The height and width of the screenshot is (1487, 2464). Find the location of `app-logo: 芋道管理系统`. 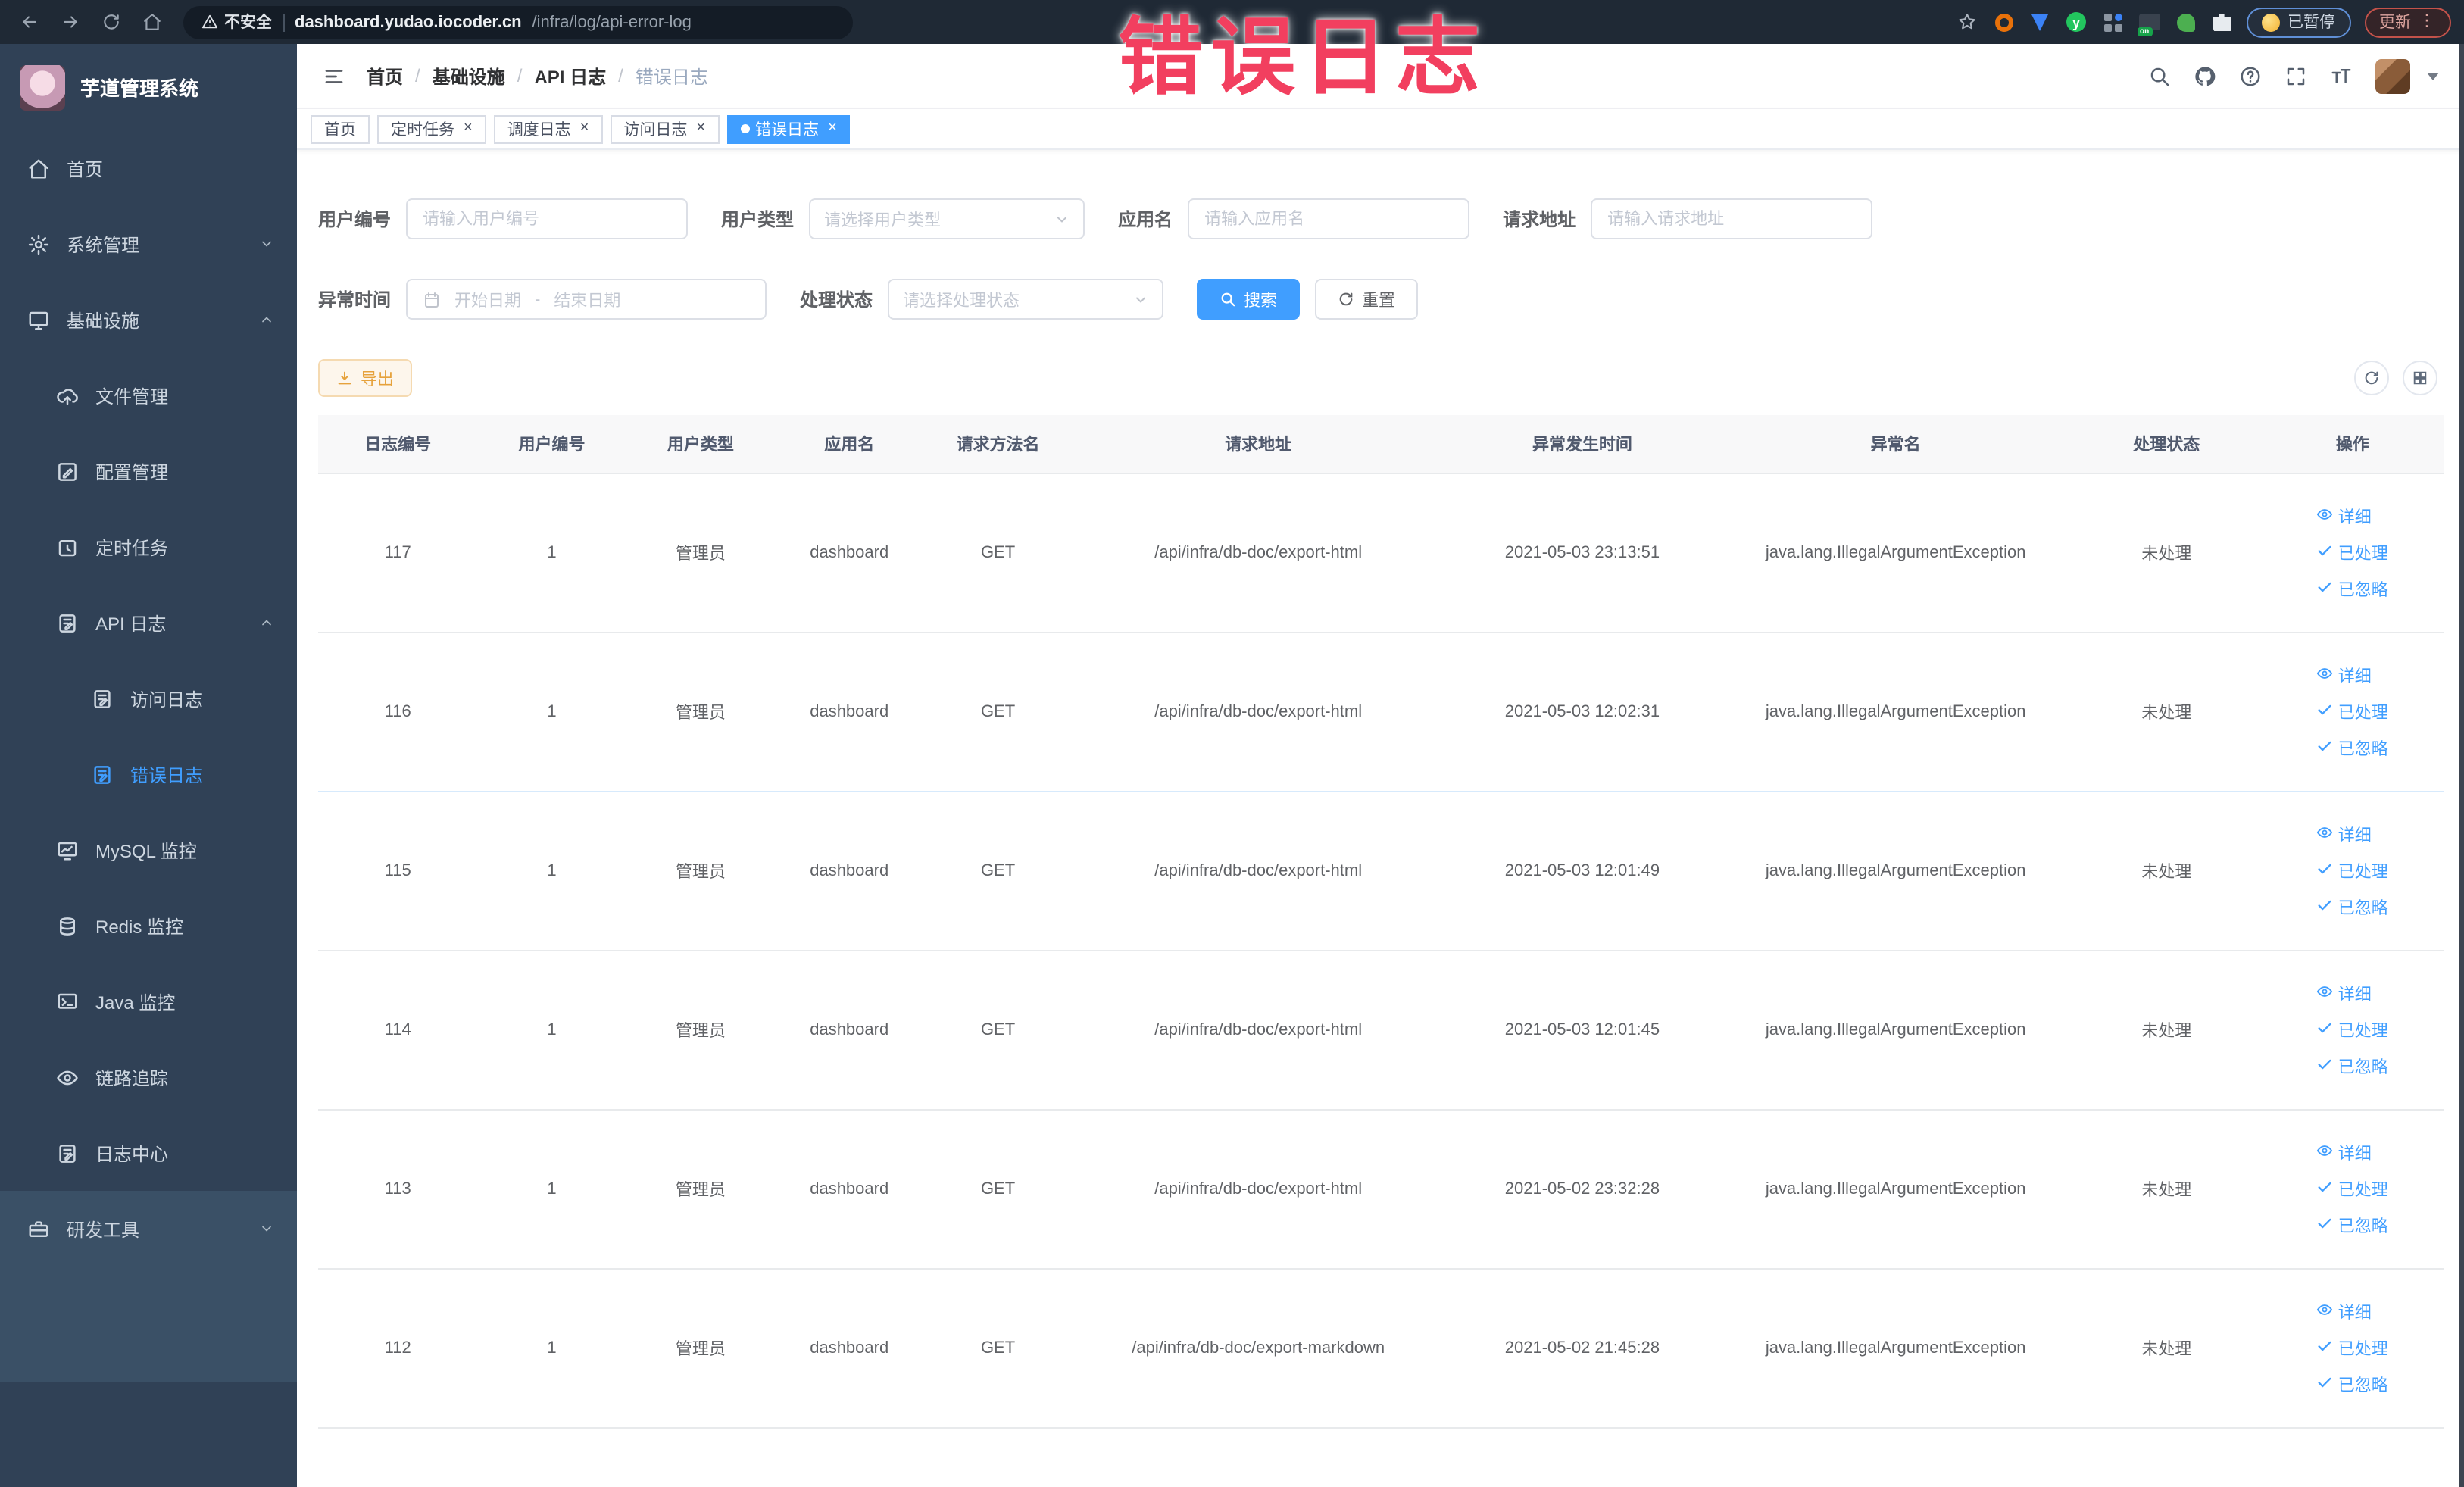

app-logo: 芋道管理系统 is located at coordinates (148, 87).